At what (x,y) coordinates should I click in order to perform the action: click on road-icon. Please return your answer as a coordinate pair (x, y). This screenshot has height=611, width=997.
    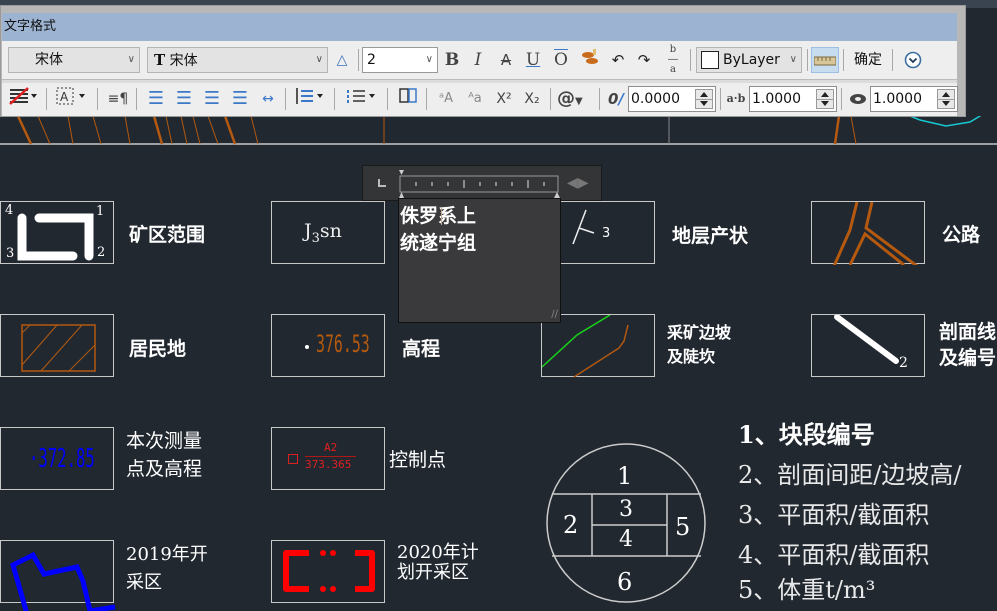
    Looking at the image, I should click on (875, 234).